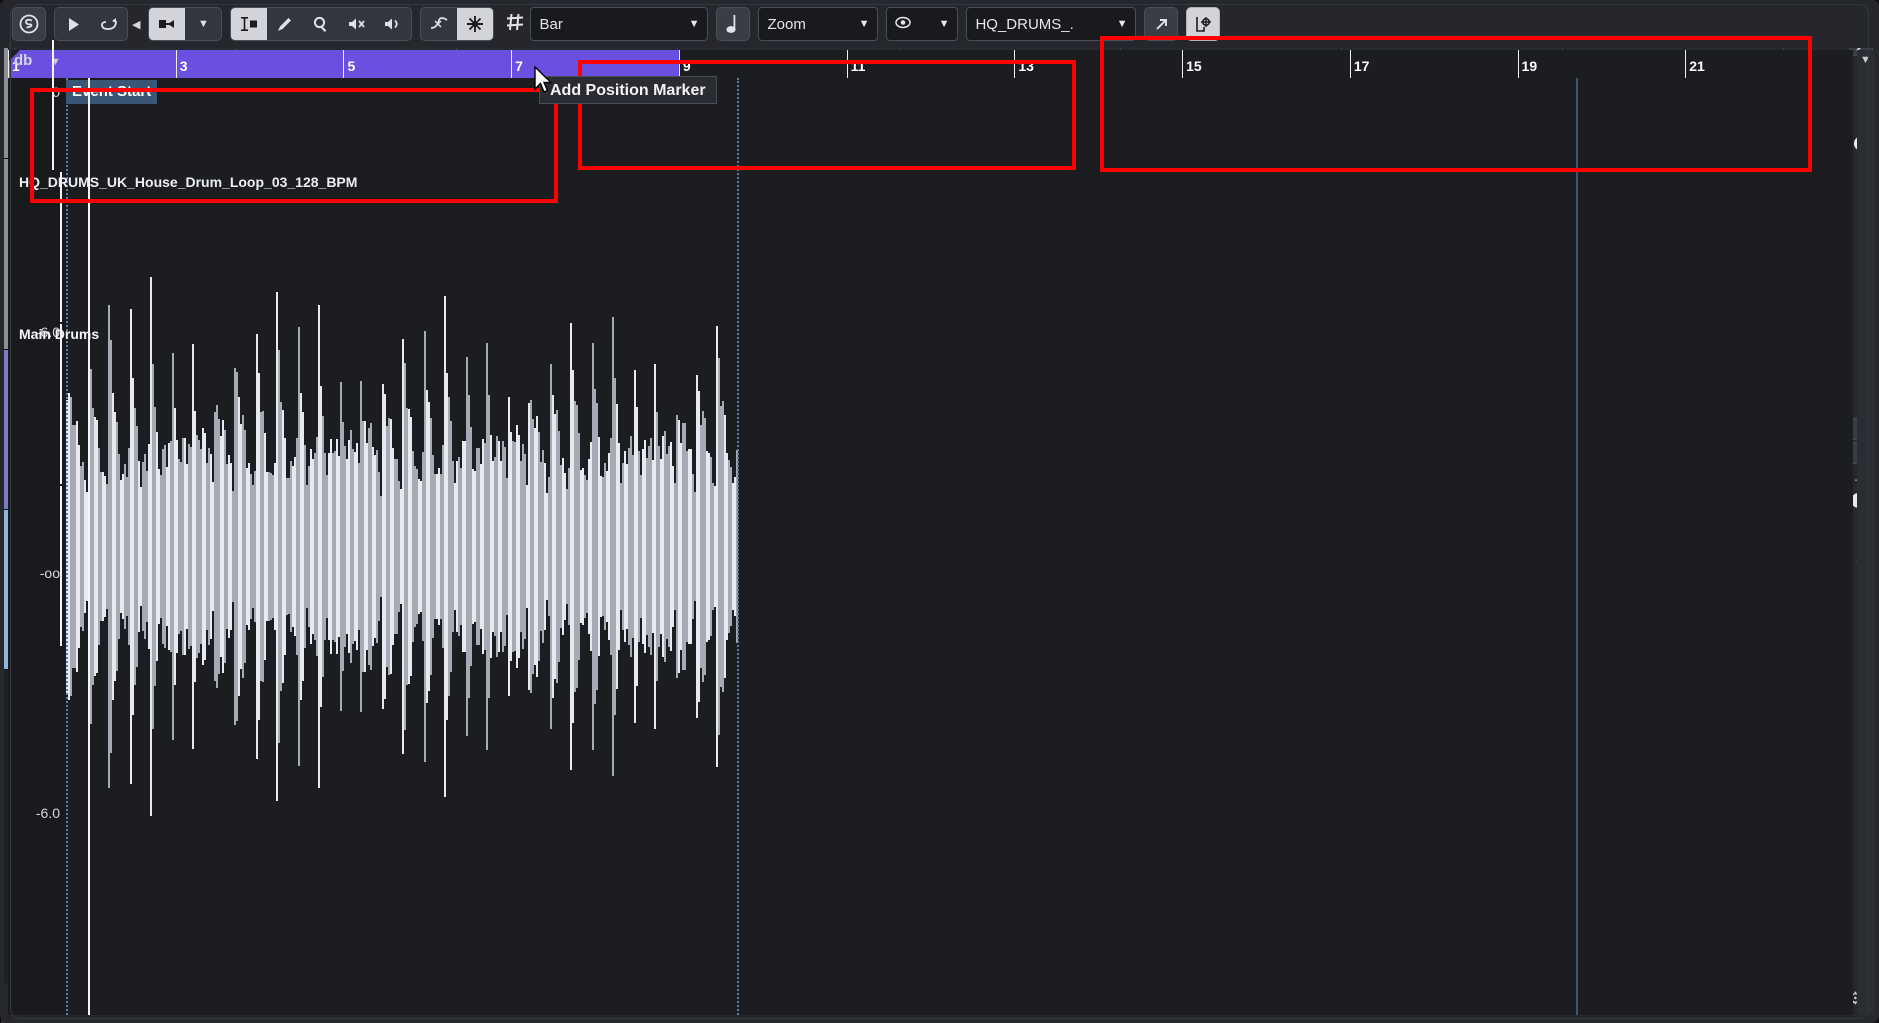 The width and height of the screenshot is (1879, 1023). Describe the element at coordinates (183, 66) in the screenshot. I see `ruler-bar-label: 3` at that location.